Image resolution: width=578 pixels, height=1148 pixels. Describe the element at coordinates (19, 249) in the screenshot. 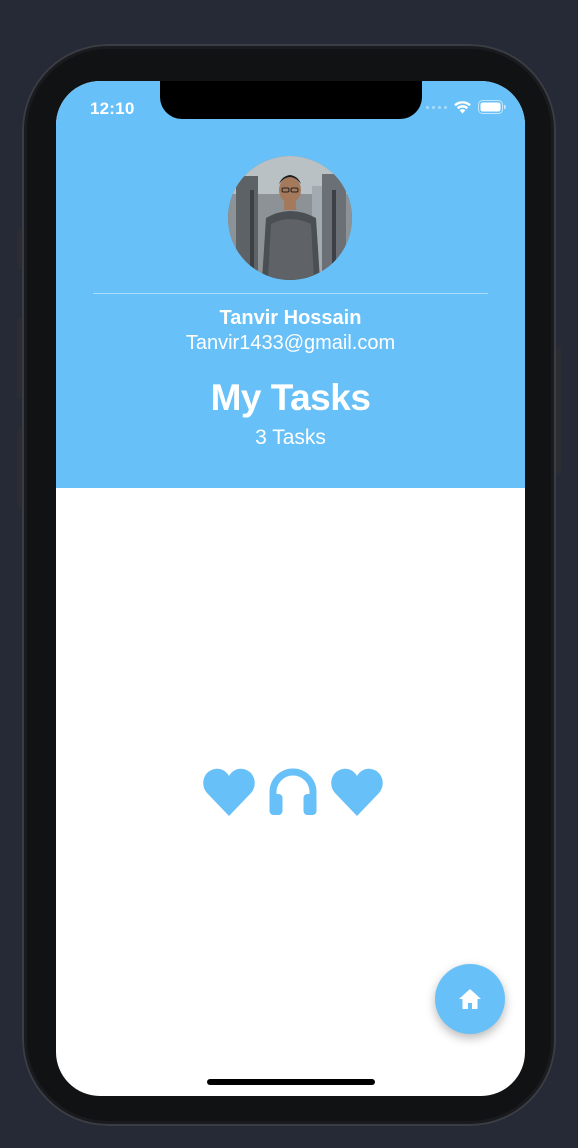

I see `mute-switch` at that location.